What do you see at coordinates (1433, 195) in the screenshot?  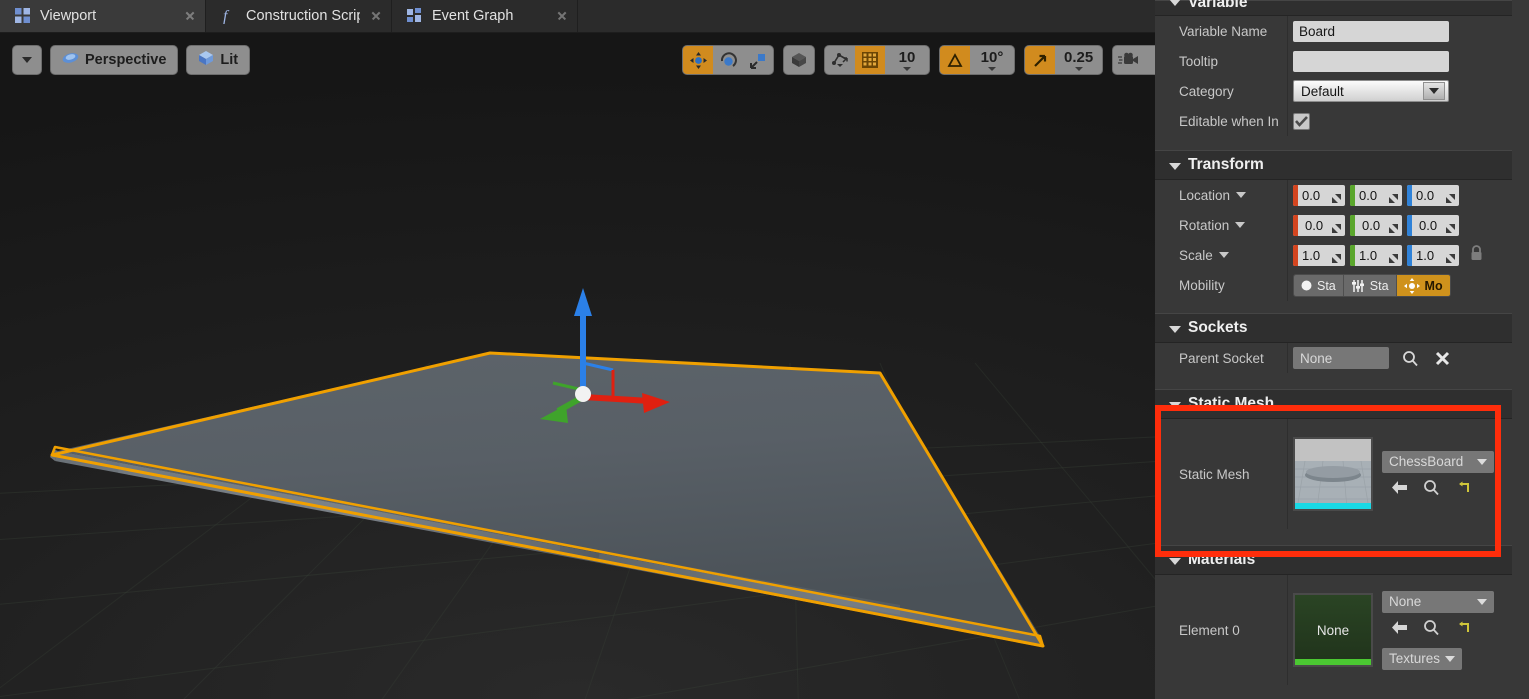 I see `location-z-field: 0.0` at bounding box center [1433, 195].